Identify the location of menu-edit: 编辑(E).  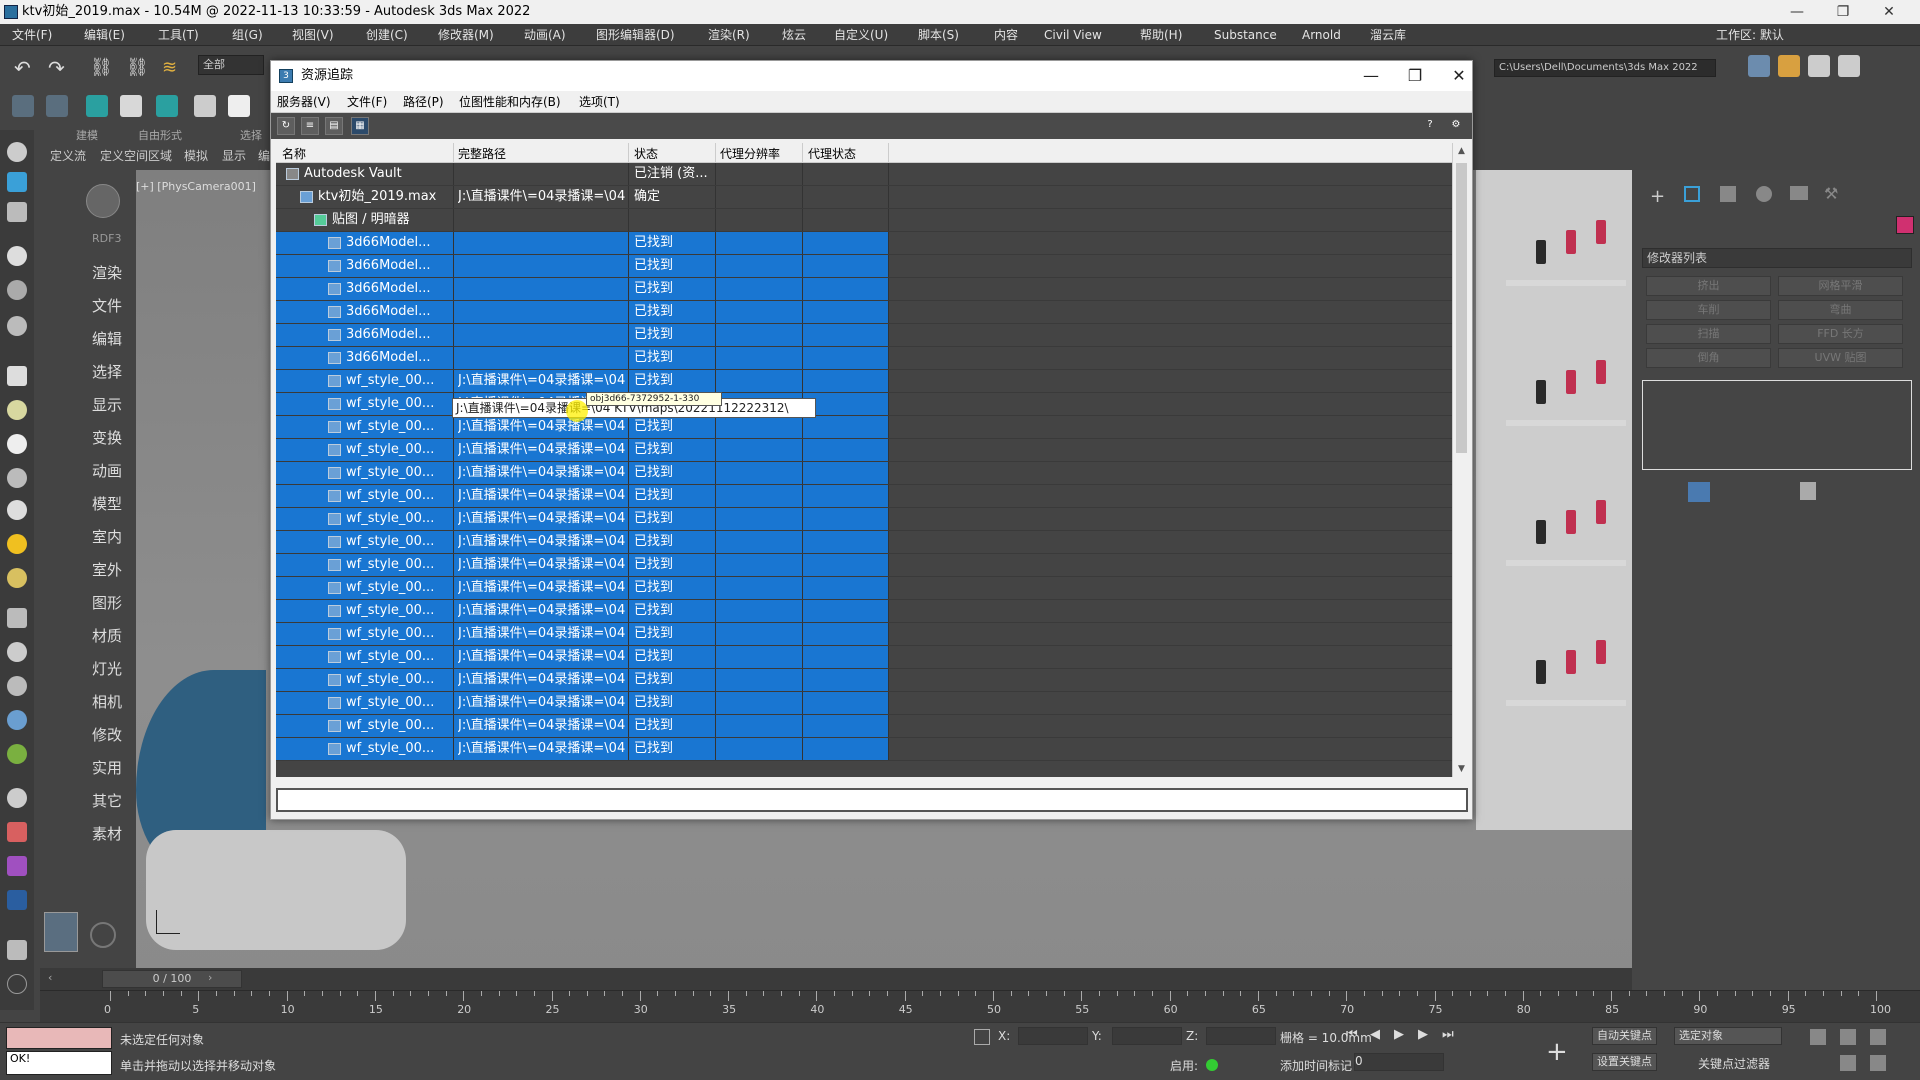
(104, 35).